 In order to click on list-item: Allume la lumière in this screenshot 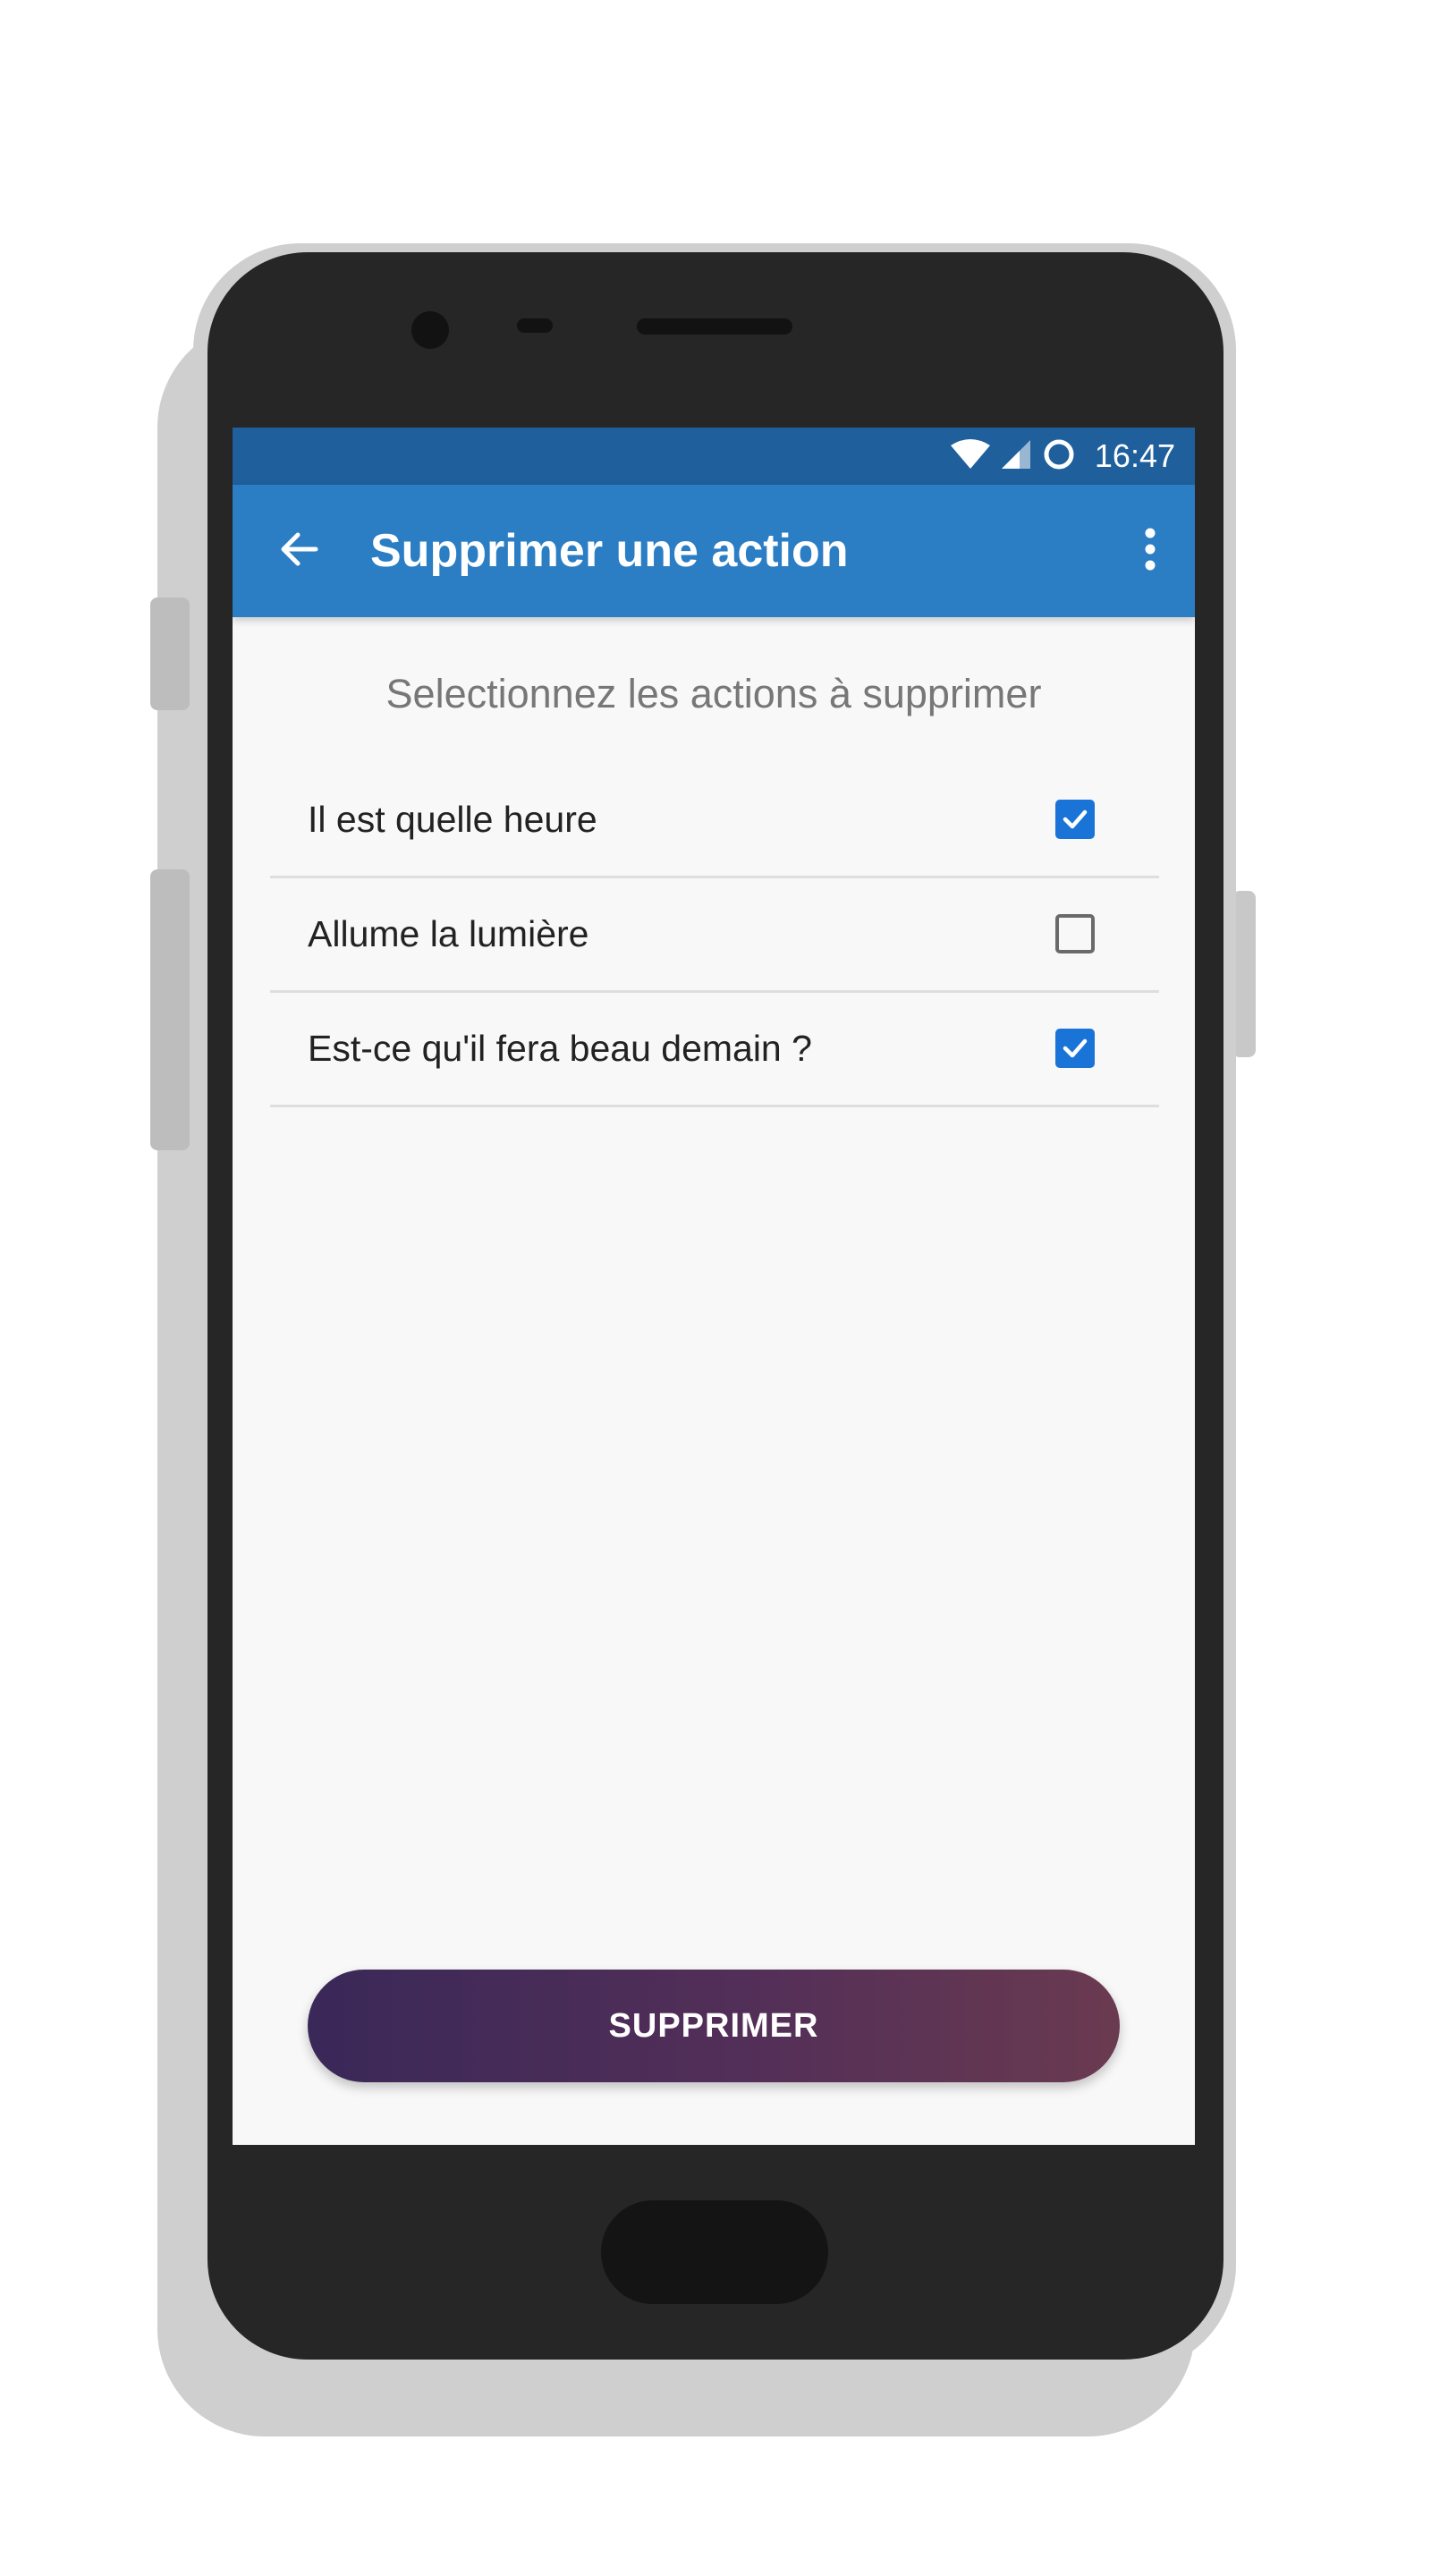, I will do `click(715, 935)`.